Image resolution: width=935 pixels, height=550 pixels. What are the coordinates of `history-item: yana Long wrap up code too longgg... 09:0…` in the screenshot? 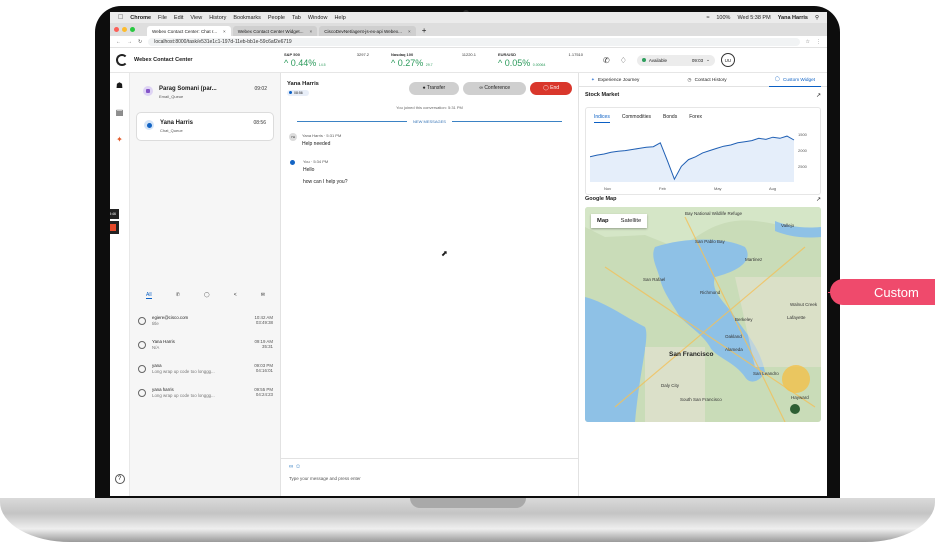 It's located at (205, 369).